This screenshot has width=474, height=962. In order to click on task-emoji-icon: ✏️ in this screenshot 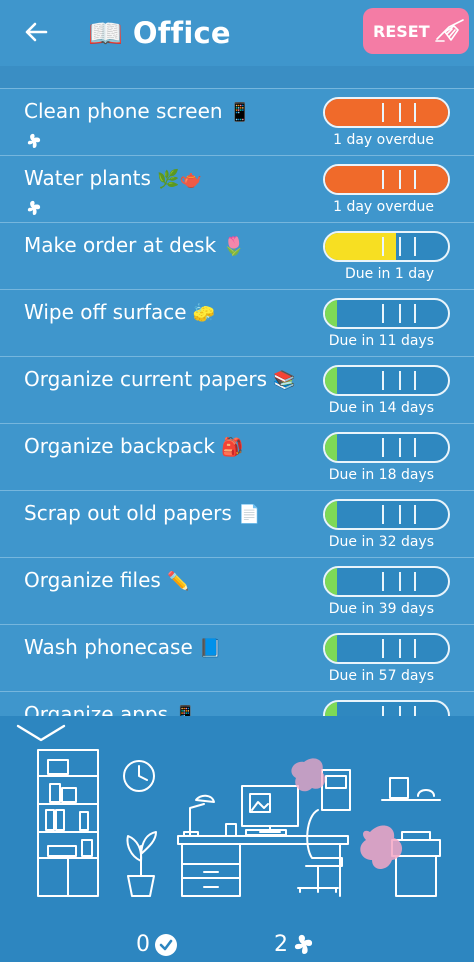, I will do `click(178, 581)`.